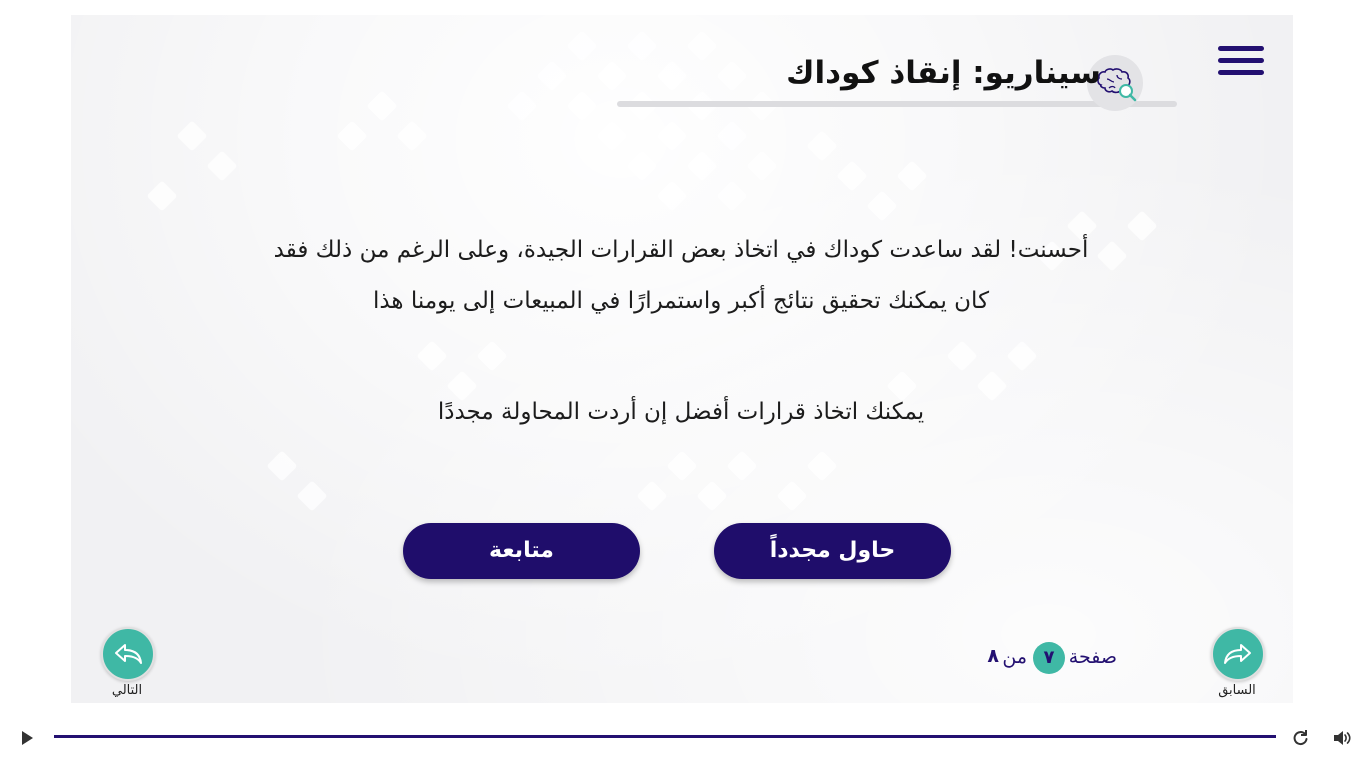 The image size is (1366, 767). What do you see at coordinates (127, 690) in the screenshot?
I see `next-label: التالي` at bounding box center [127, 690].